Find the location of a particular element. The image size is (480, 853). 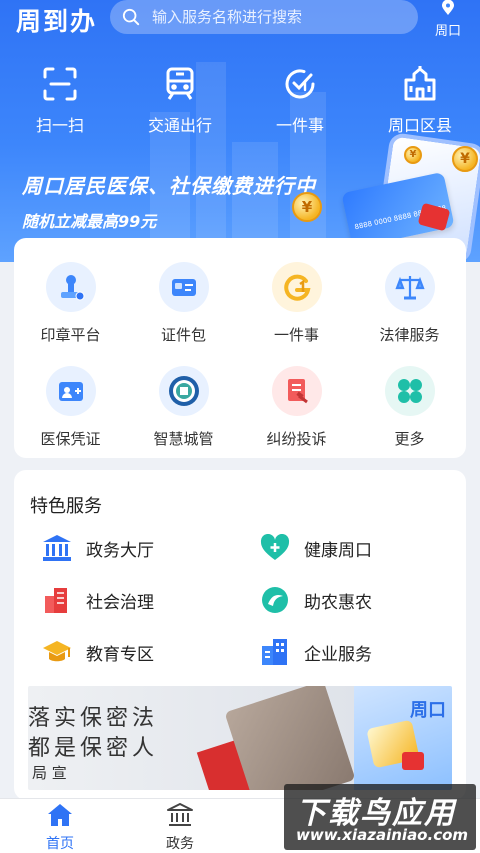

featured-item-gov-hall: 政务大厅 is located at coordinates (98, 548).